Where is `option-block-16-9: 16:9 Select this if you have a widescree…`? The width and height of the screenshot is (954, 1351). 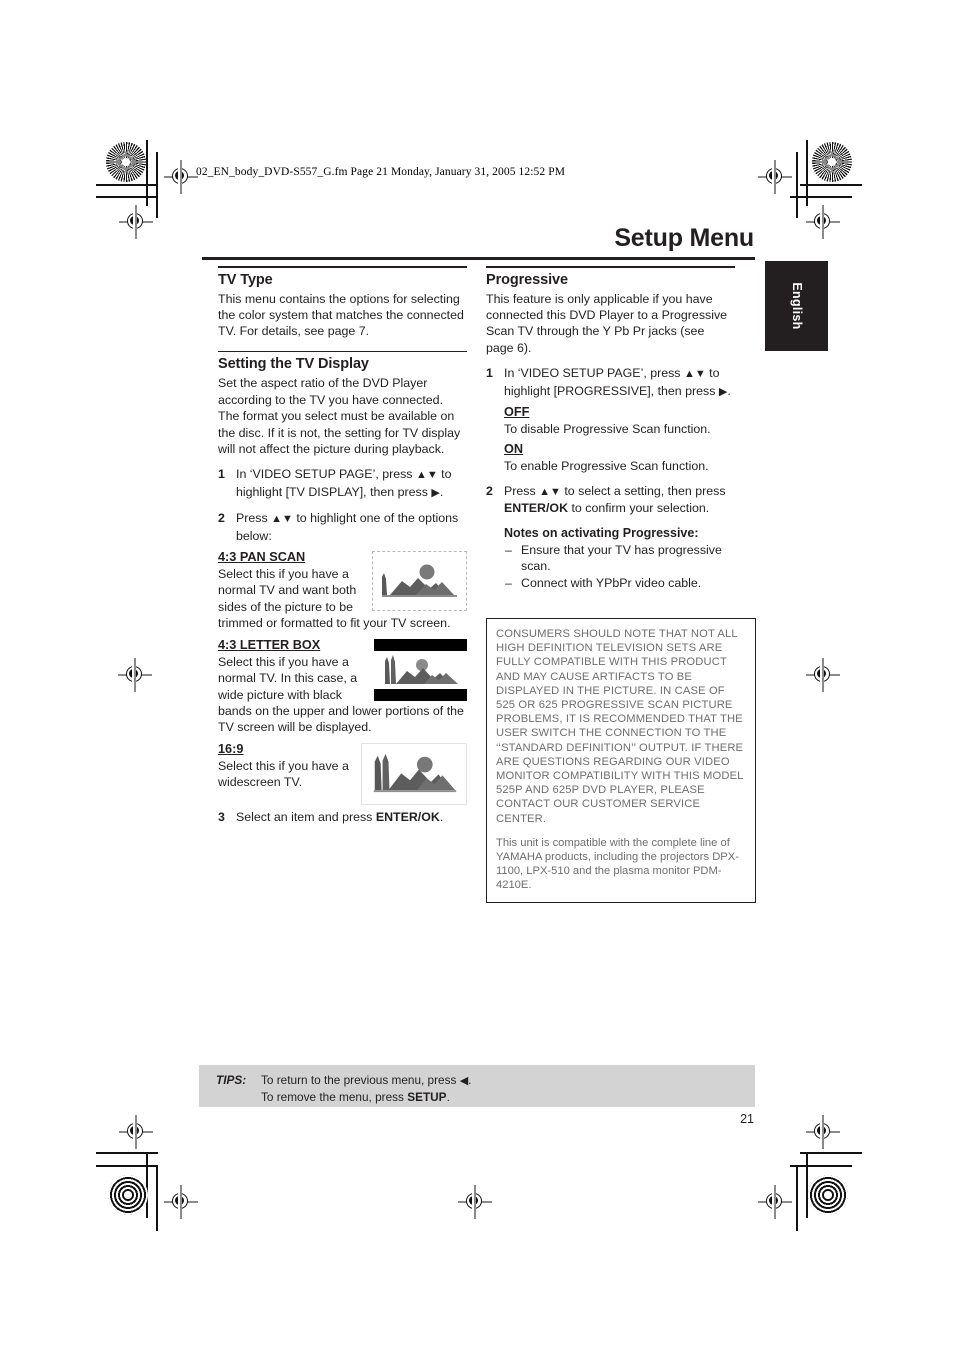 option-block-16-9: 16:9 Select this if you have a widescree… is located at coordinates (342, 772).